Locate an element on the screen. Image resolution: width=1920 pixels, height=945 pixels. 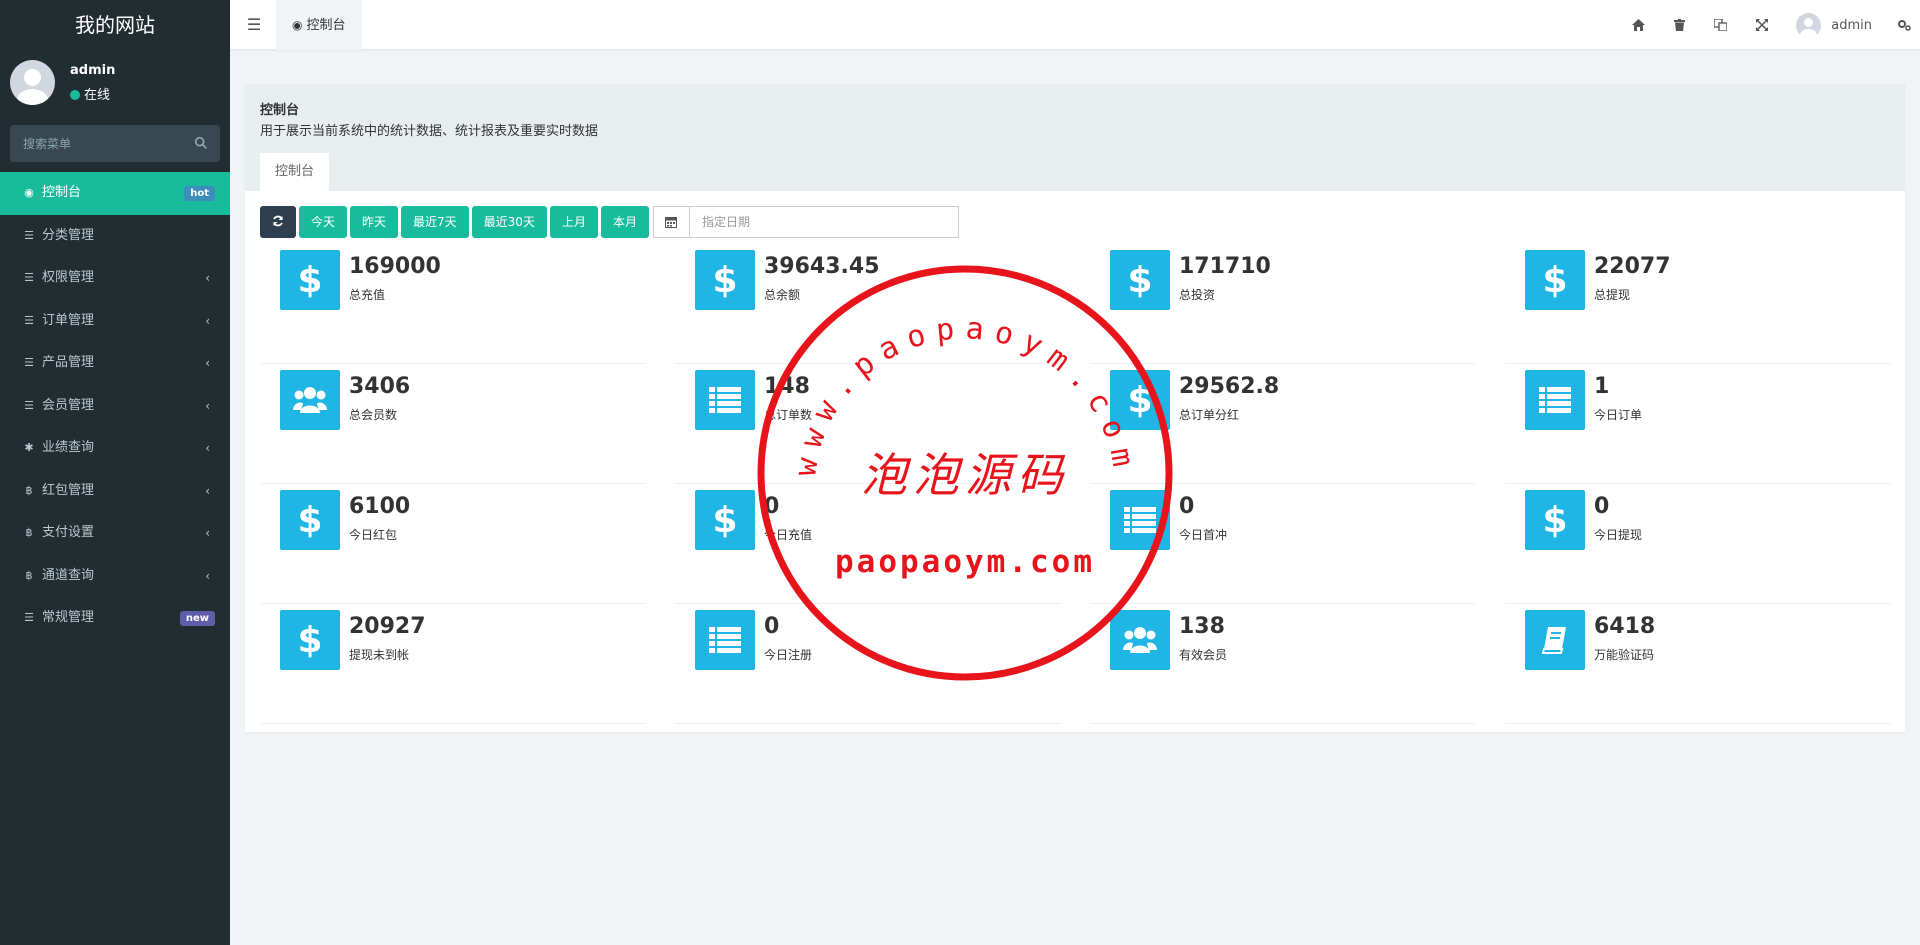
stat-card-total-order-dividend: $29562.8 总订单分红 is located at coordinates (1283, 424).